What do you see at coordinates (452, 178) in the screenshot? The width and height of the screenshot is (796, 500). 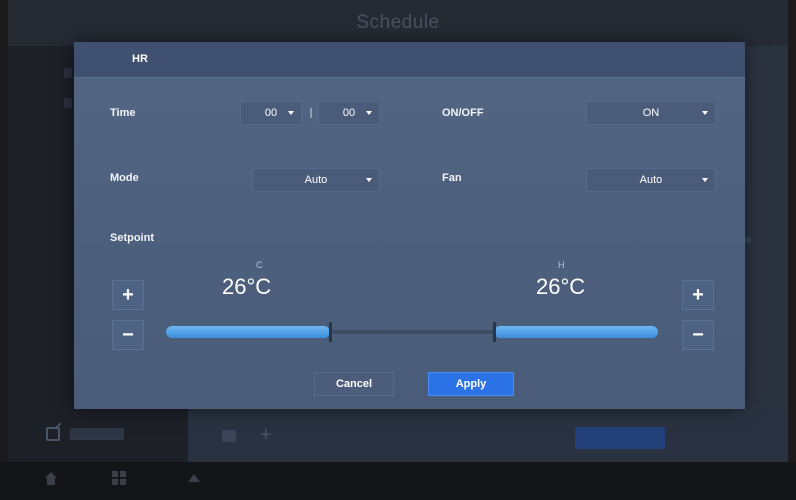 I see `fan-label: Fan` at bounding box center [452, 178].